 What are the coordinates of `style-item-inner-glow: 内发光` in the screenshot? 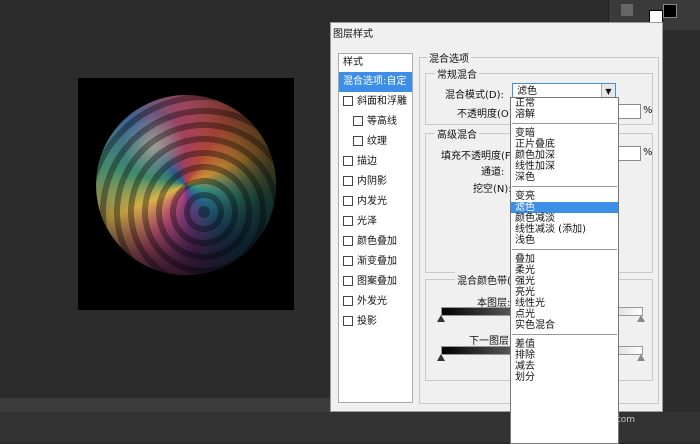 It's located at (375, 202).